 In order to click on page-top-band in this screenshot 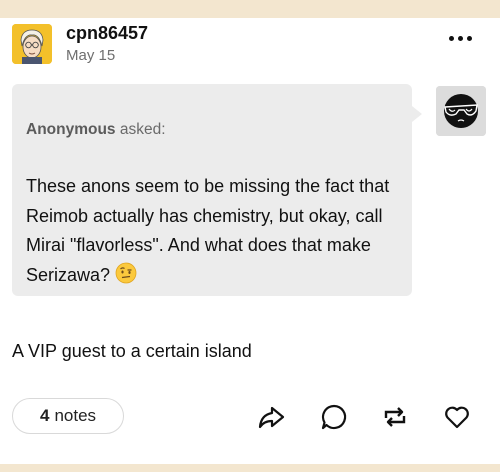, I will do `click(250, 9)`.